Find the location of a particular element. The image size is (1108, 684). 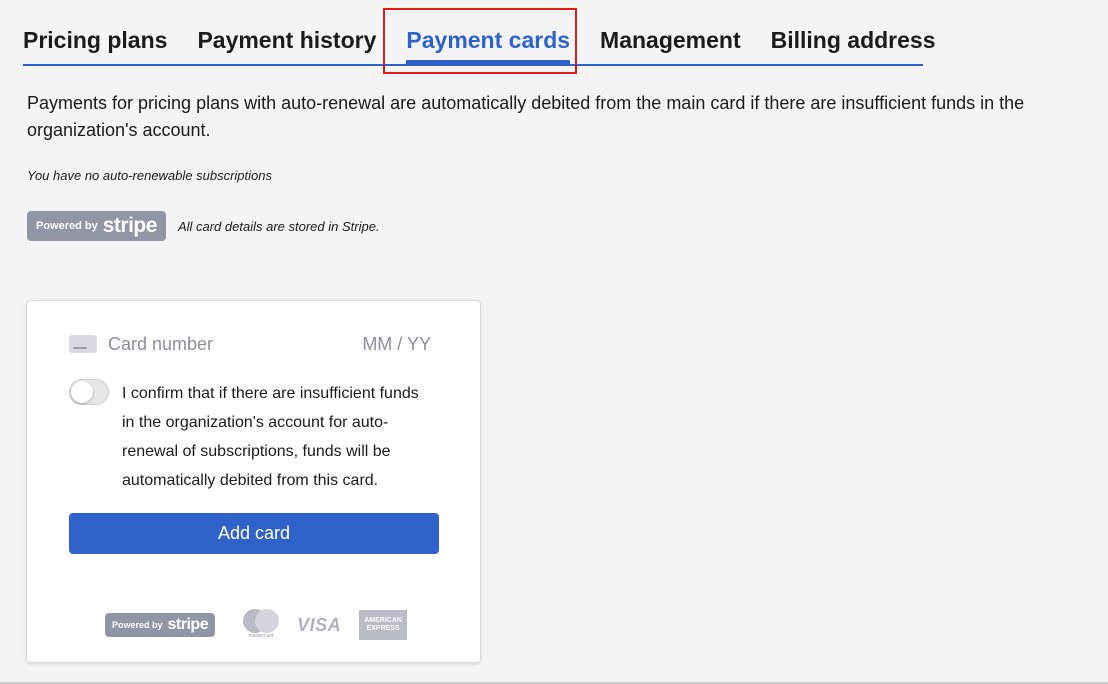

tab-pricing-plans: Pricing plans is located at coordinates (95, 44).